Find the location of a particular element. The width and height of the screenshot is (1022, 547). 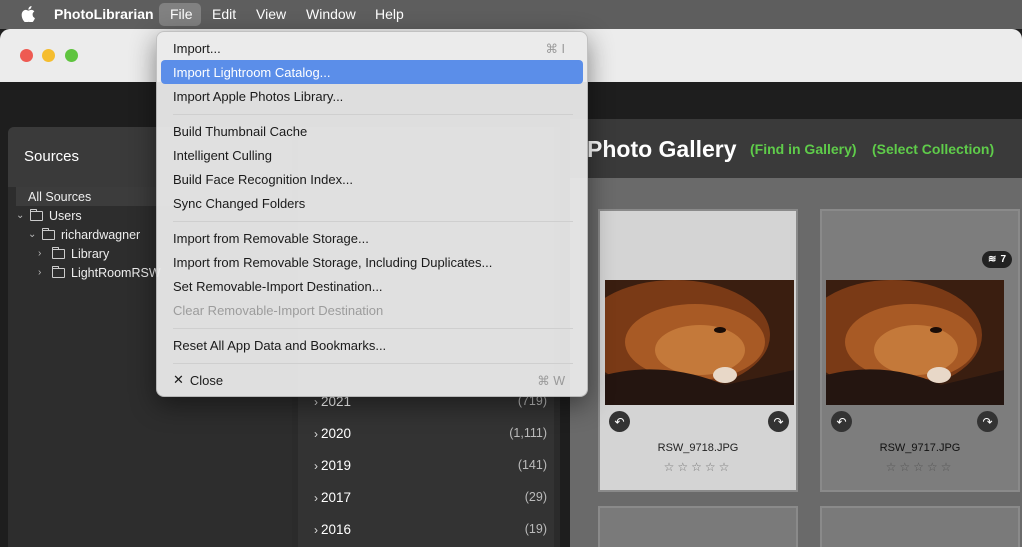

tree-item-label: Library is located at coordinates (90, 253).